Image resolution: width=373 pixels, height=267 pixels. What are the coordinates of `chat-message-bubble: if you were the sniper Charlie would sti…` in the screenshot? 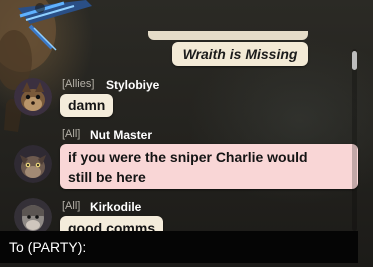 It's located at (209, 166).